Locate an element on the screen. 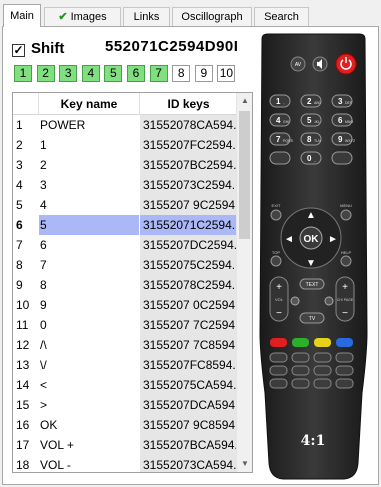  row-key-name: 0 is located at coordinates (43, 325).